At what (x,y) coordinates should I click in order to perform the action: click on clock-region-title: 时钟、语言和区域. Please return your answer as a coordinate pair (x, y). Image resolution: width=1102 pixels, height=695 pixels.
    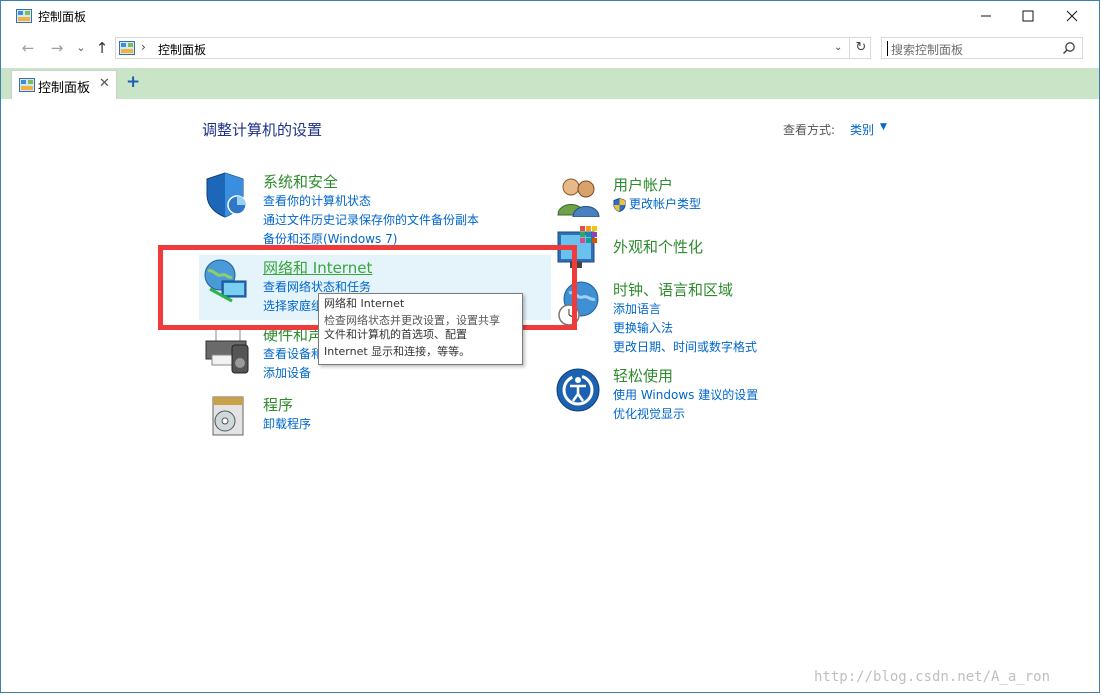
    Looking at the image, I should click on (685, 289).